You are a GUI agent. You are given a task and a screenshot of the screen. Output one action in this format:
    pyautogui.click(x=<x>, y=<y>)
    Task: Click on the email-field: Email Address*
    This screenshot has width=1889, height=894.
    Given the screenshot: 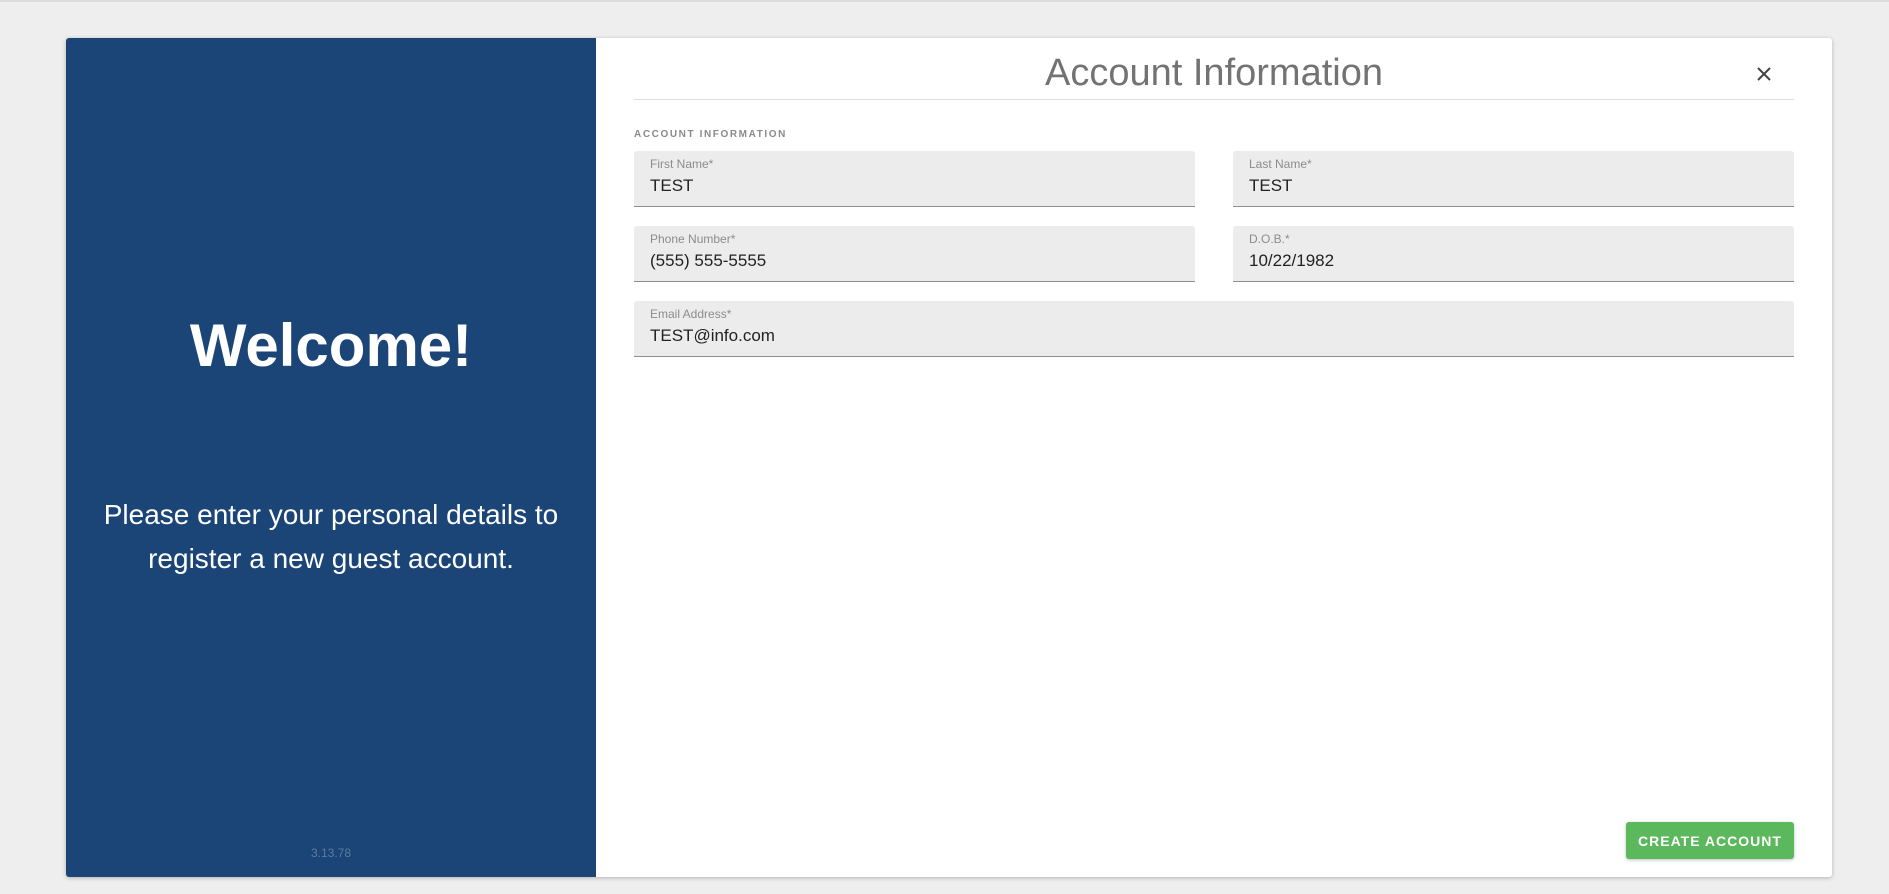 What is the action you would take?
    pyautogui.click(x=1214, y=329)
    